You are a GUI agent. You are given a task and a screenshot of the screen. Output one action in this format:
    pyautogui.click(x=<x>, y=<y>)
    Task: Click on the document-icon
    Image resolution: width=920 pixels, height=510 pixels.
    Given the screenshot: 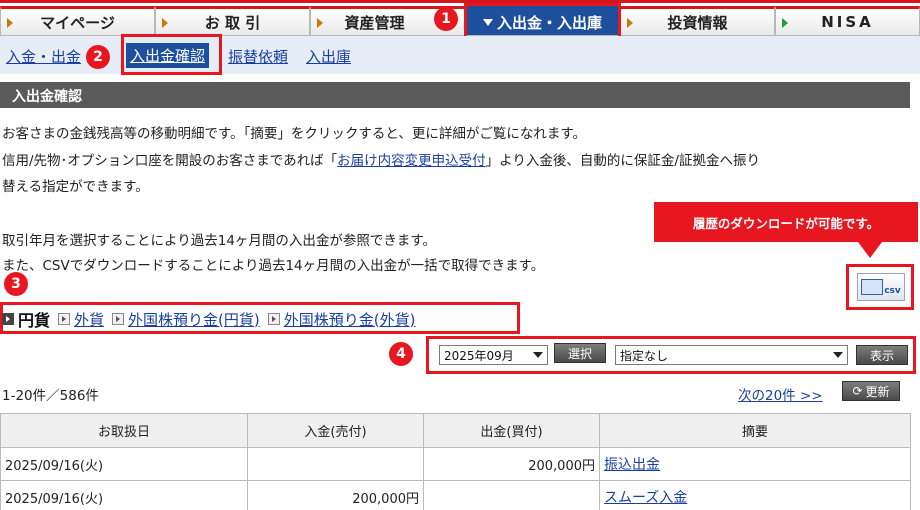 What is the action you would take?
    pyautogui.click(x=872, y=287)
    